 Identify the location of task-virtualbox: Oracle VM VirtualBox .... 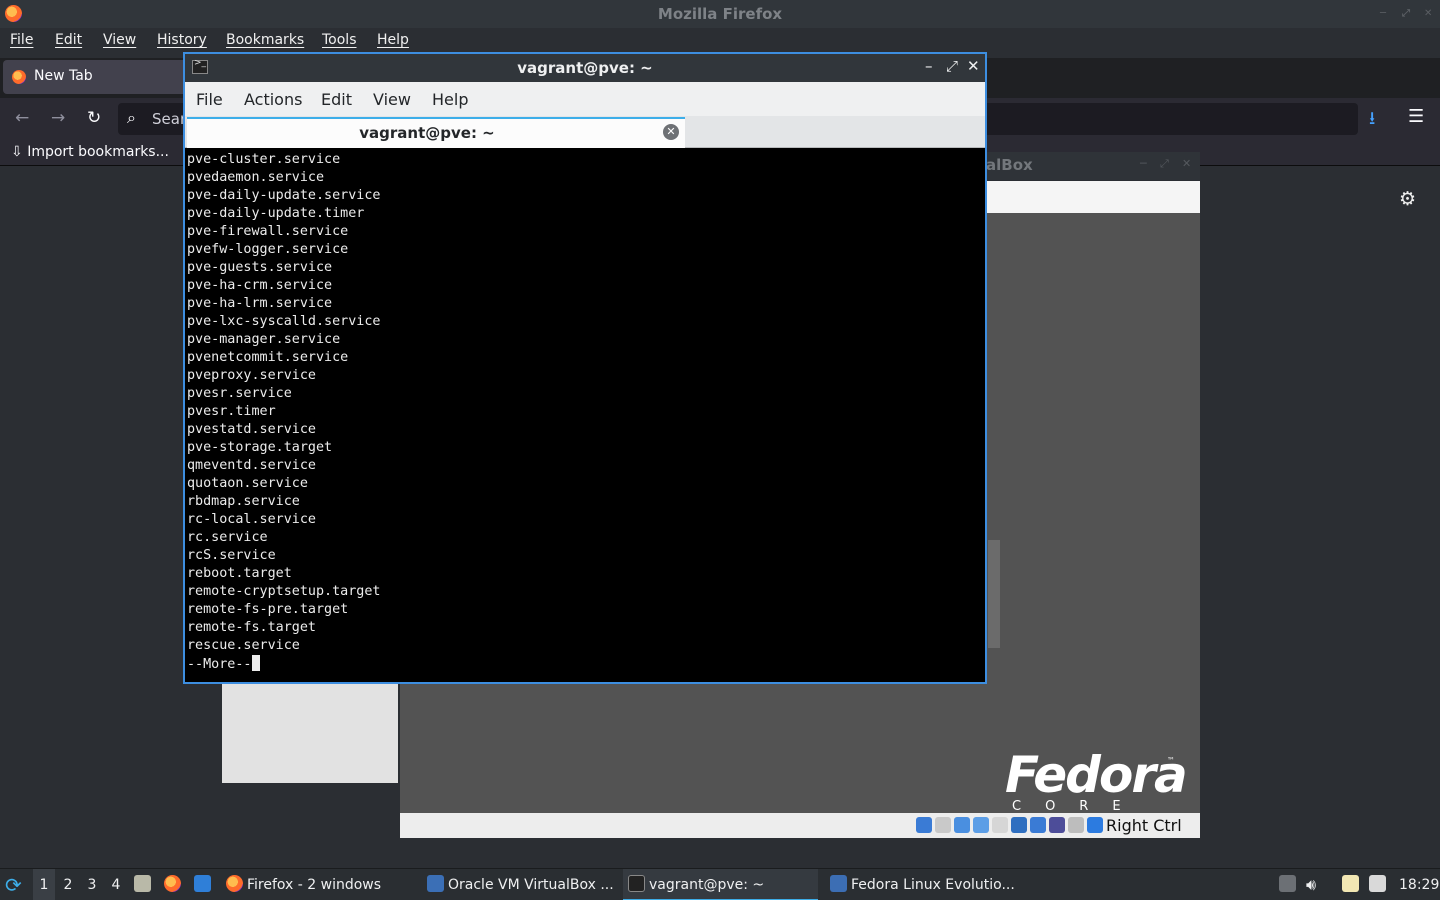
(522, 884).